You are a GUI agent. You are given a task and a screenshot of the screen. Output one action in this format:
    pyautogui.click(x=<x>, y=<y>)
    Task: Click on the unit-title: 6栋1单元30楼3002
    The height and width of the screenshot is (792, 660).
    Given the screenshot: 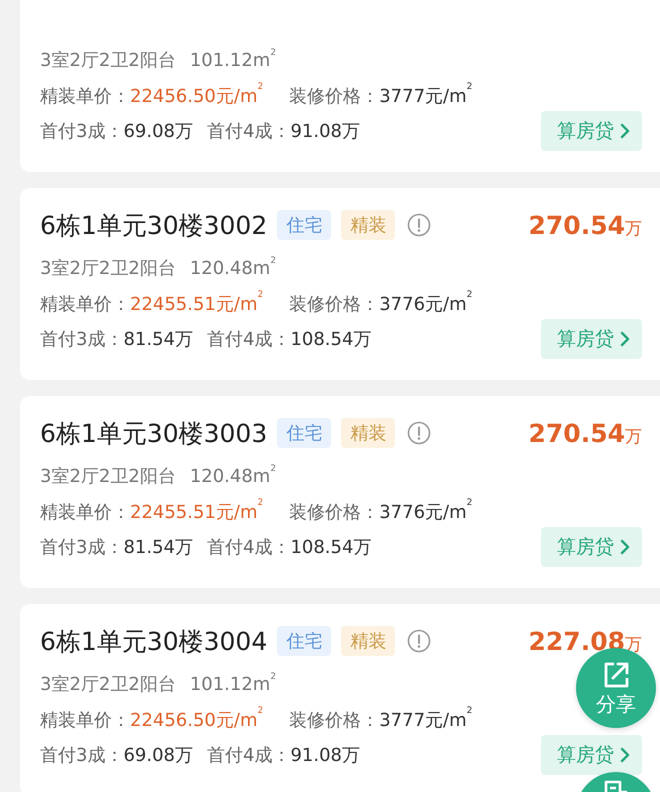 What is the action you would take?
    pyautogui.click(x=154, y=226)
    